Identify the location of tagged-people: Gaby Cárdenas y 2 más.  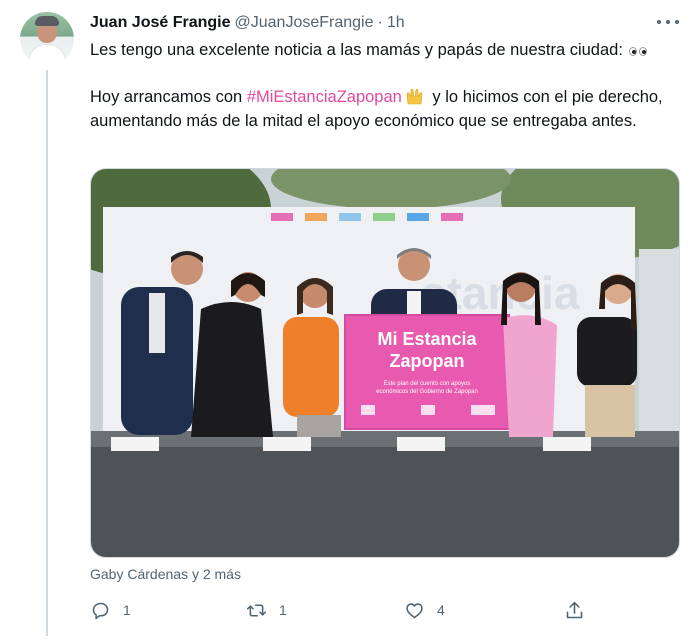
(165, 574).